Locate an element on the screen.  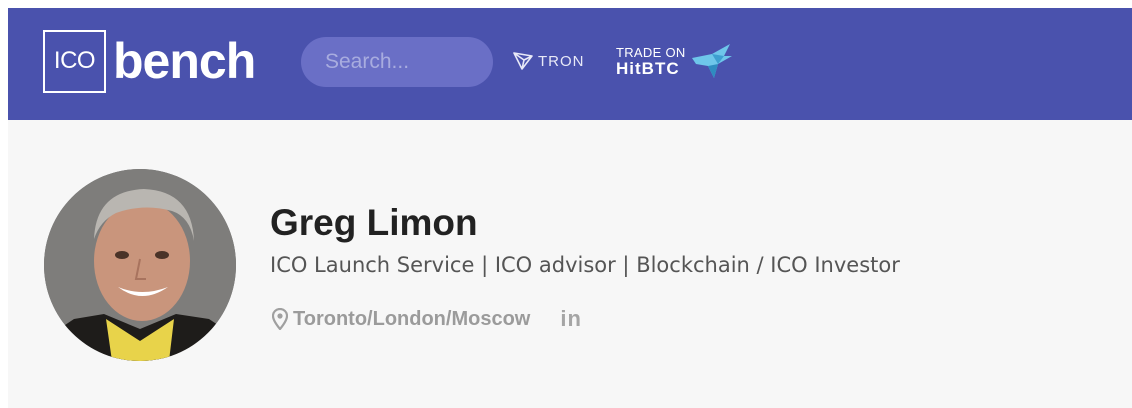
avatar-photo is located at coordinates (140, 265).